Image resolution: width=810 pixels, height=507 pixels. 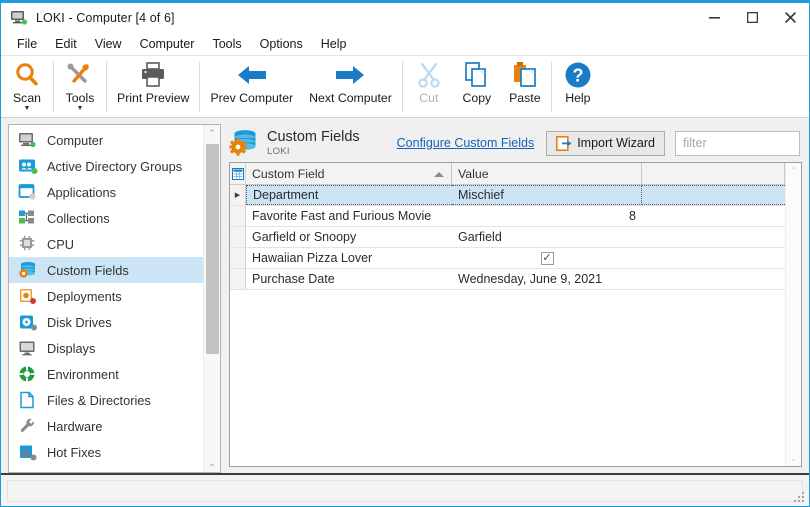 I want to click on checkmark-icon: ✓, so click(x=547, y=257).